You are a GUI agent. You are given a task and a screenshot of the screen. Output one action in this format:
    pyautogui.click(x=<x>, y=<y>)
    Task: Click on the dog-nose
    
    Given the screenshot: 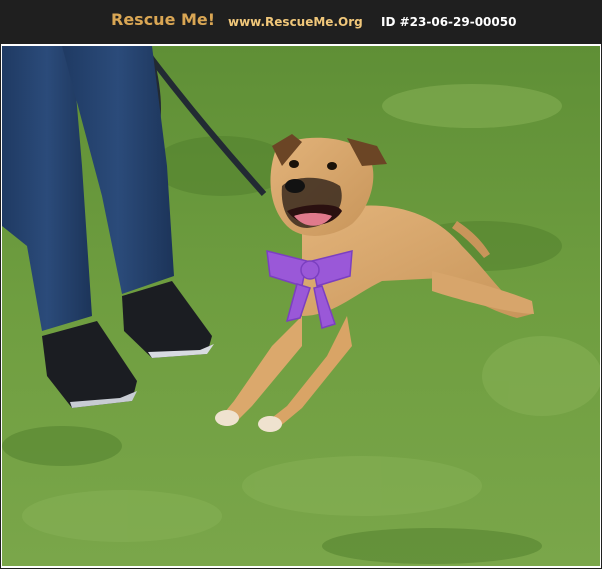 What is the action you would take?
    pyautogui.click(x=295, y=186)
    